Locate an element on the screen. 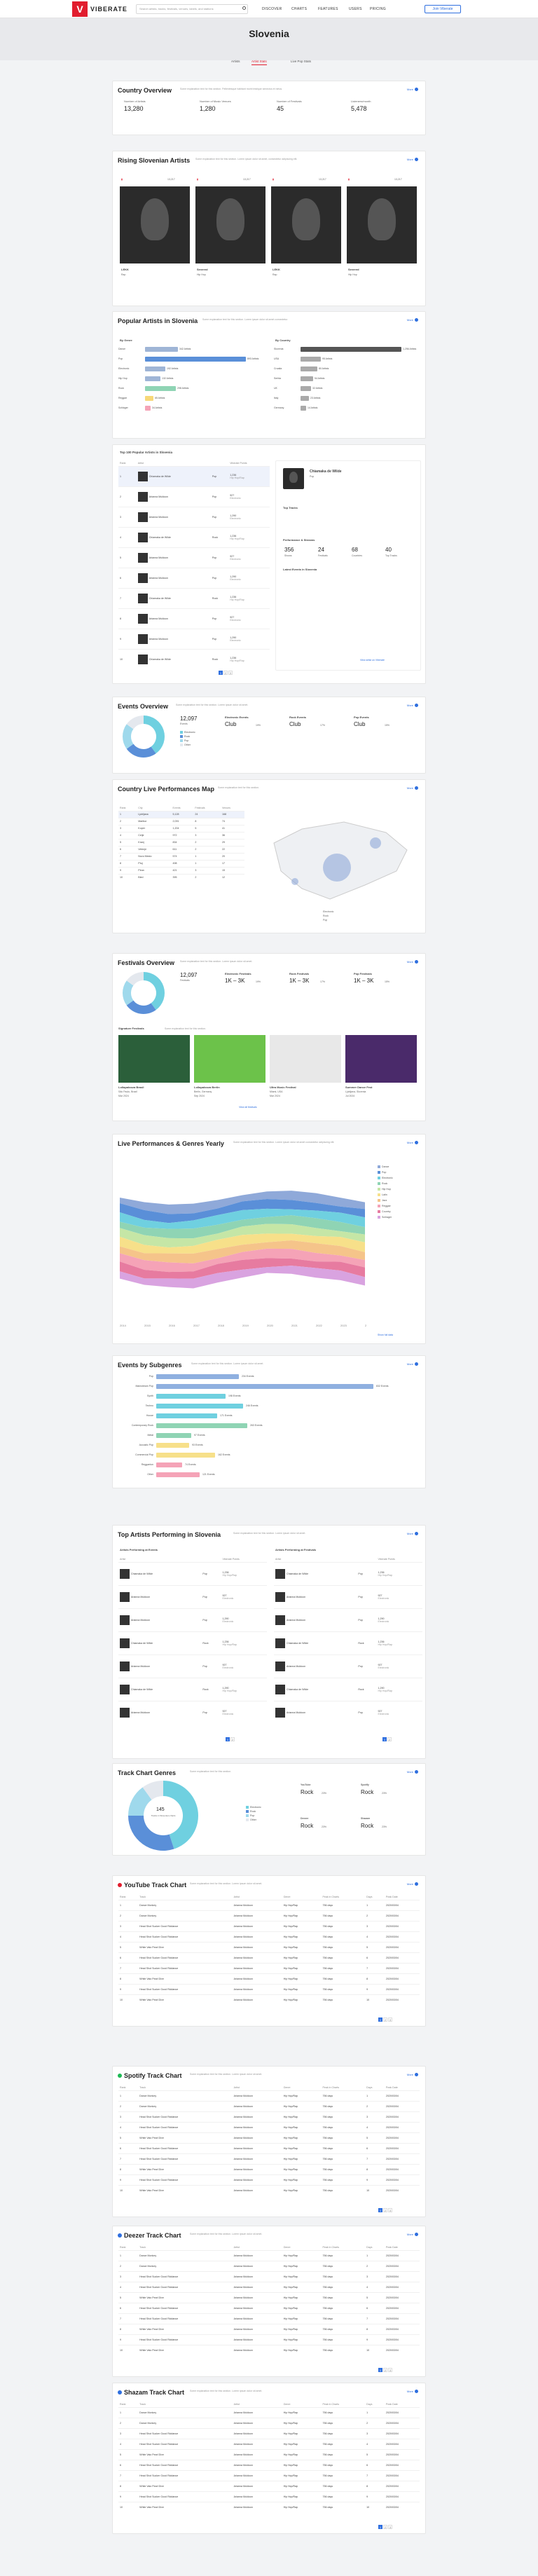  table-row: 1 Ljubljana 5,128 24 168 is located at coordinates (181, 814).